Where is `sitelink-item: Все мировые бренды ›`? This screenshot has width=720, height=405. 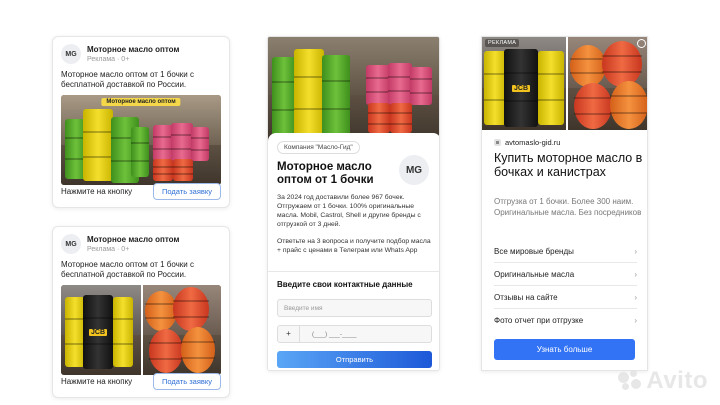
sitelink-item: Все мировые бренды › is located at coordinates (565, 251).